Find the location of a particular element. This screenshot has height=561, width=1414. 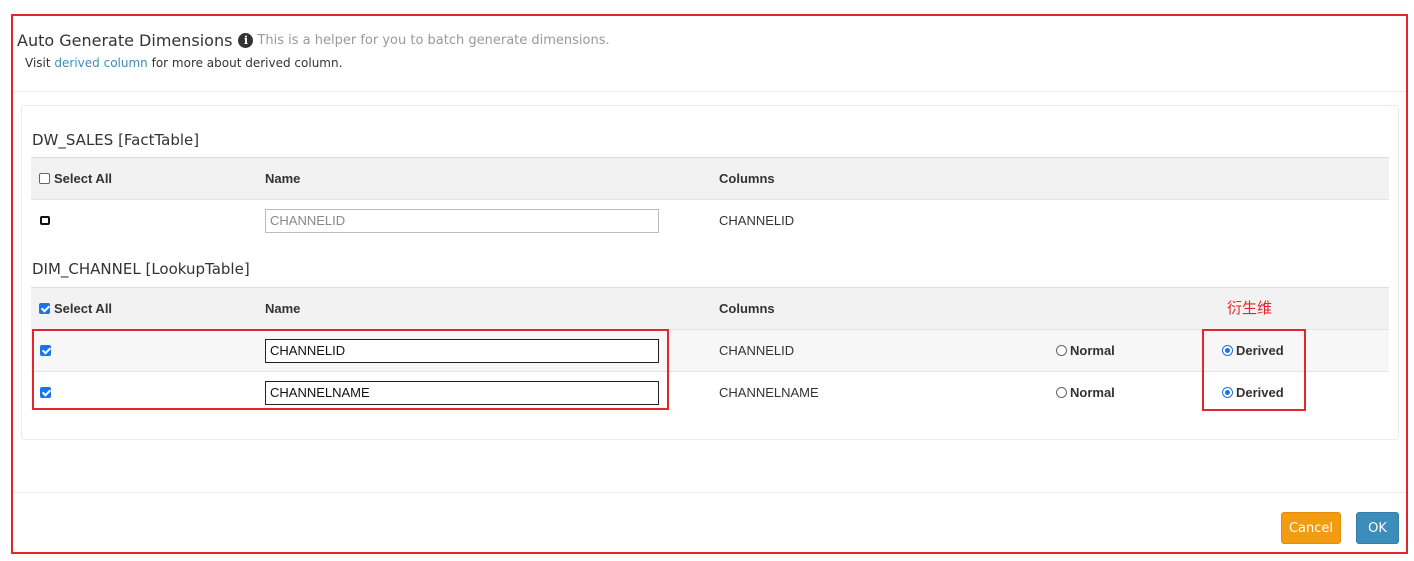

row-name-cell is located at coordinates (462, 220).